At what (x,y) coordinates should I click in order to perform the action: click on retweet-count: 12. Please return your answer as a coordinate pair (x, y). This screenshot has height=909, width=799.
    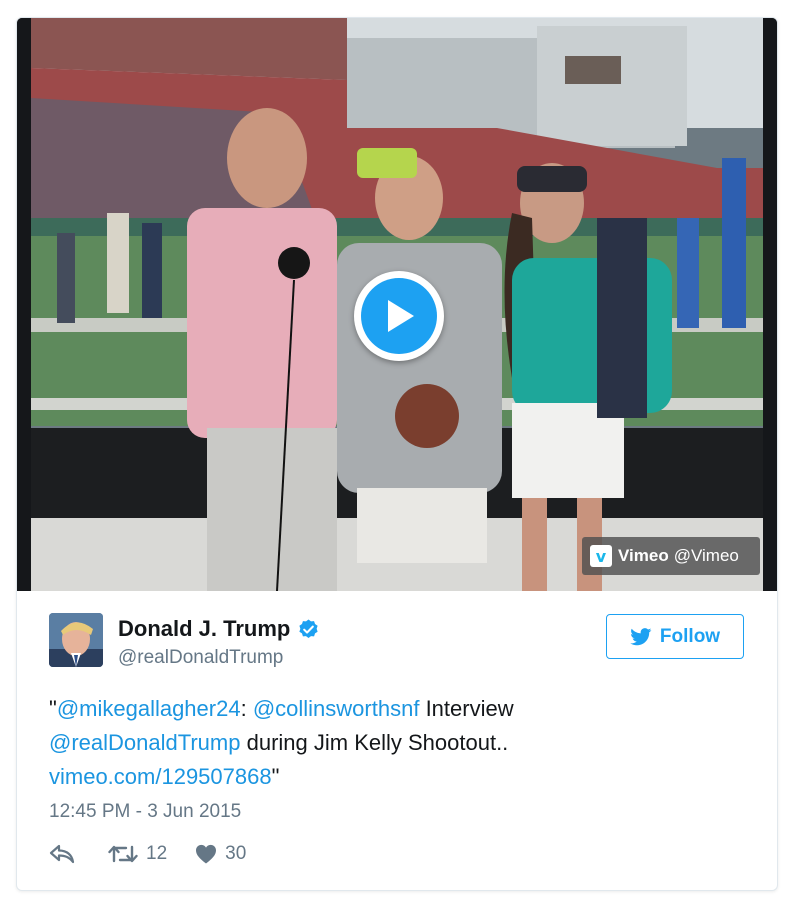
    Looking at the image, I should click on (157, 853).